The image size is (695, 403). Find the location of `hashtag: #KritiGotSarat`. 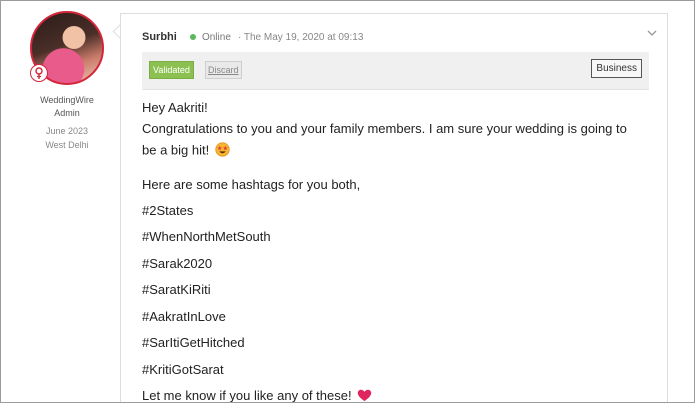

hashtag: #KritiGotSarat is located at coordinates (183, 369).